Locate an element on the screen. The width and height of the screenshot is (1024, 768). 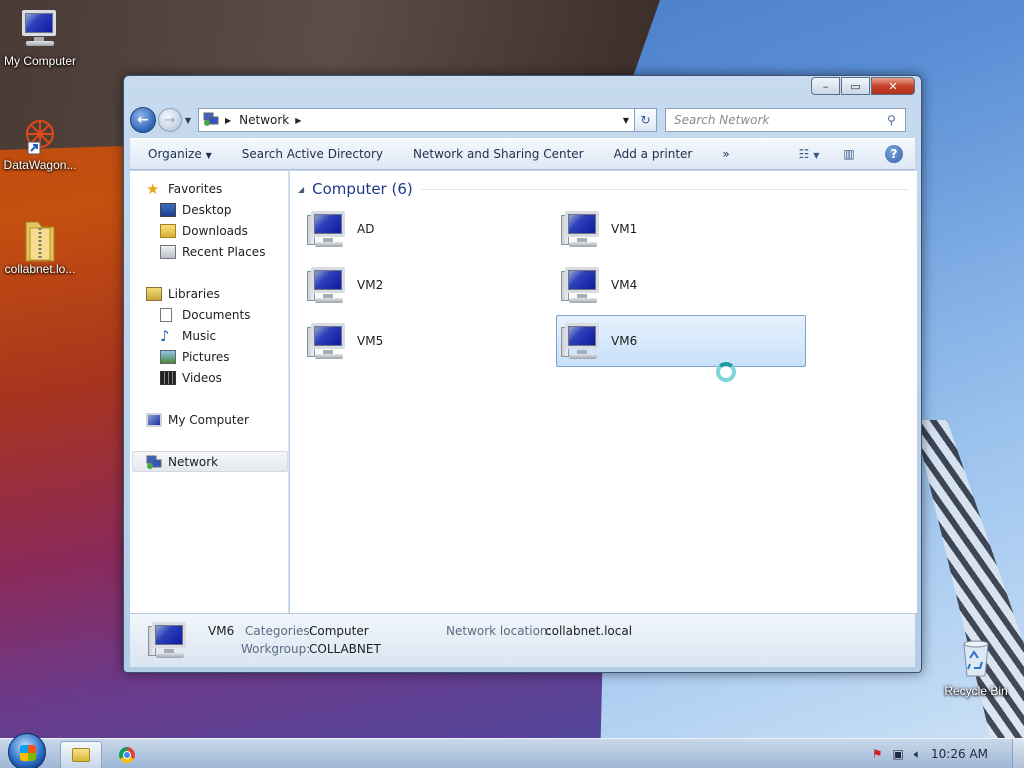
music-icon: ♪ is located at coordinates (165, 336).